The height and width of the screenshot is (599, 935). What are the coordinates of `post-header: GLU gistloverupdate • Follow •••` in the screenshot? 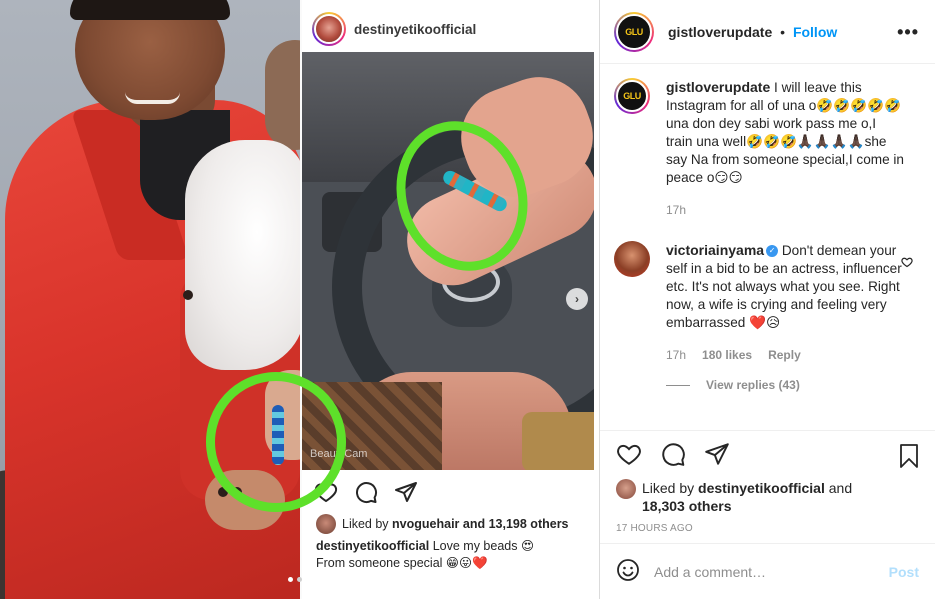 It's located at (767, 32).